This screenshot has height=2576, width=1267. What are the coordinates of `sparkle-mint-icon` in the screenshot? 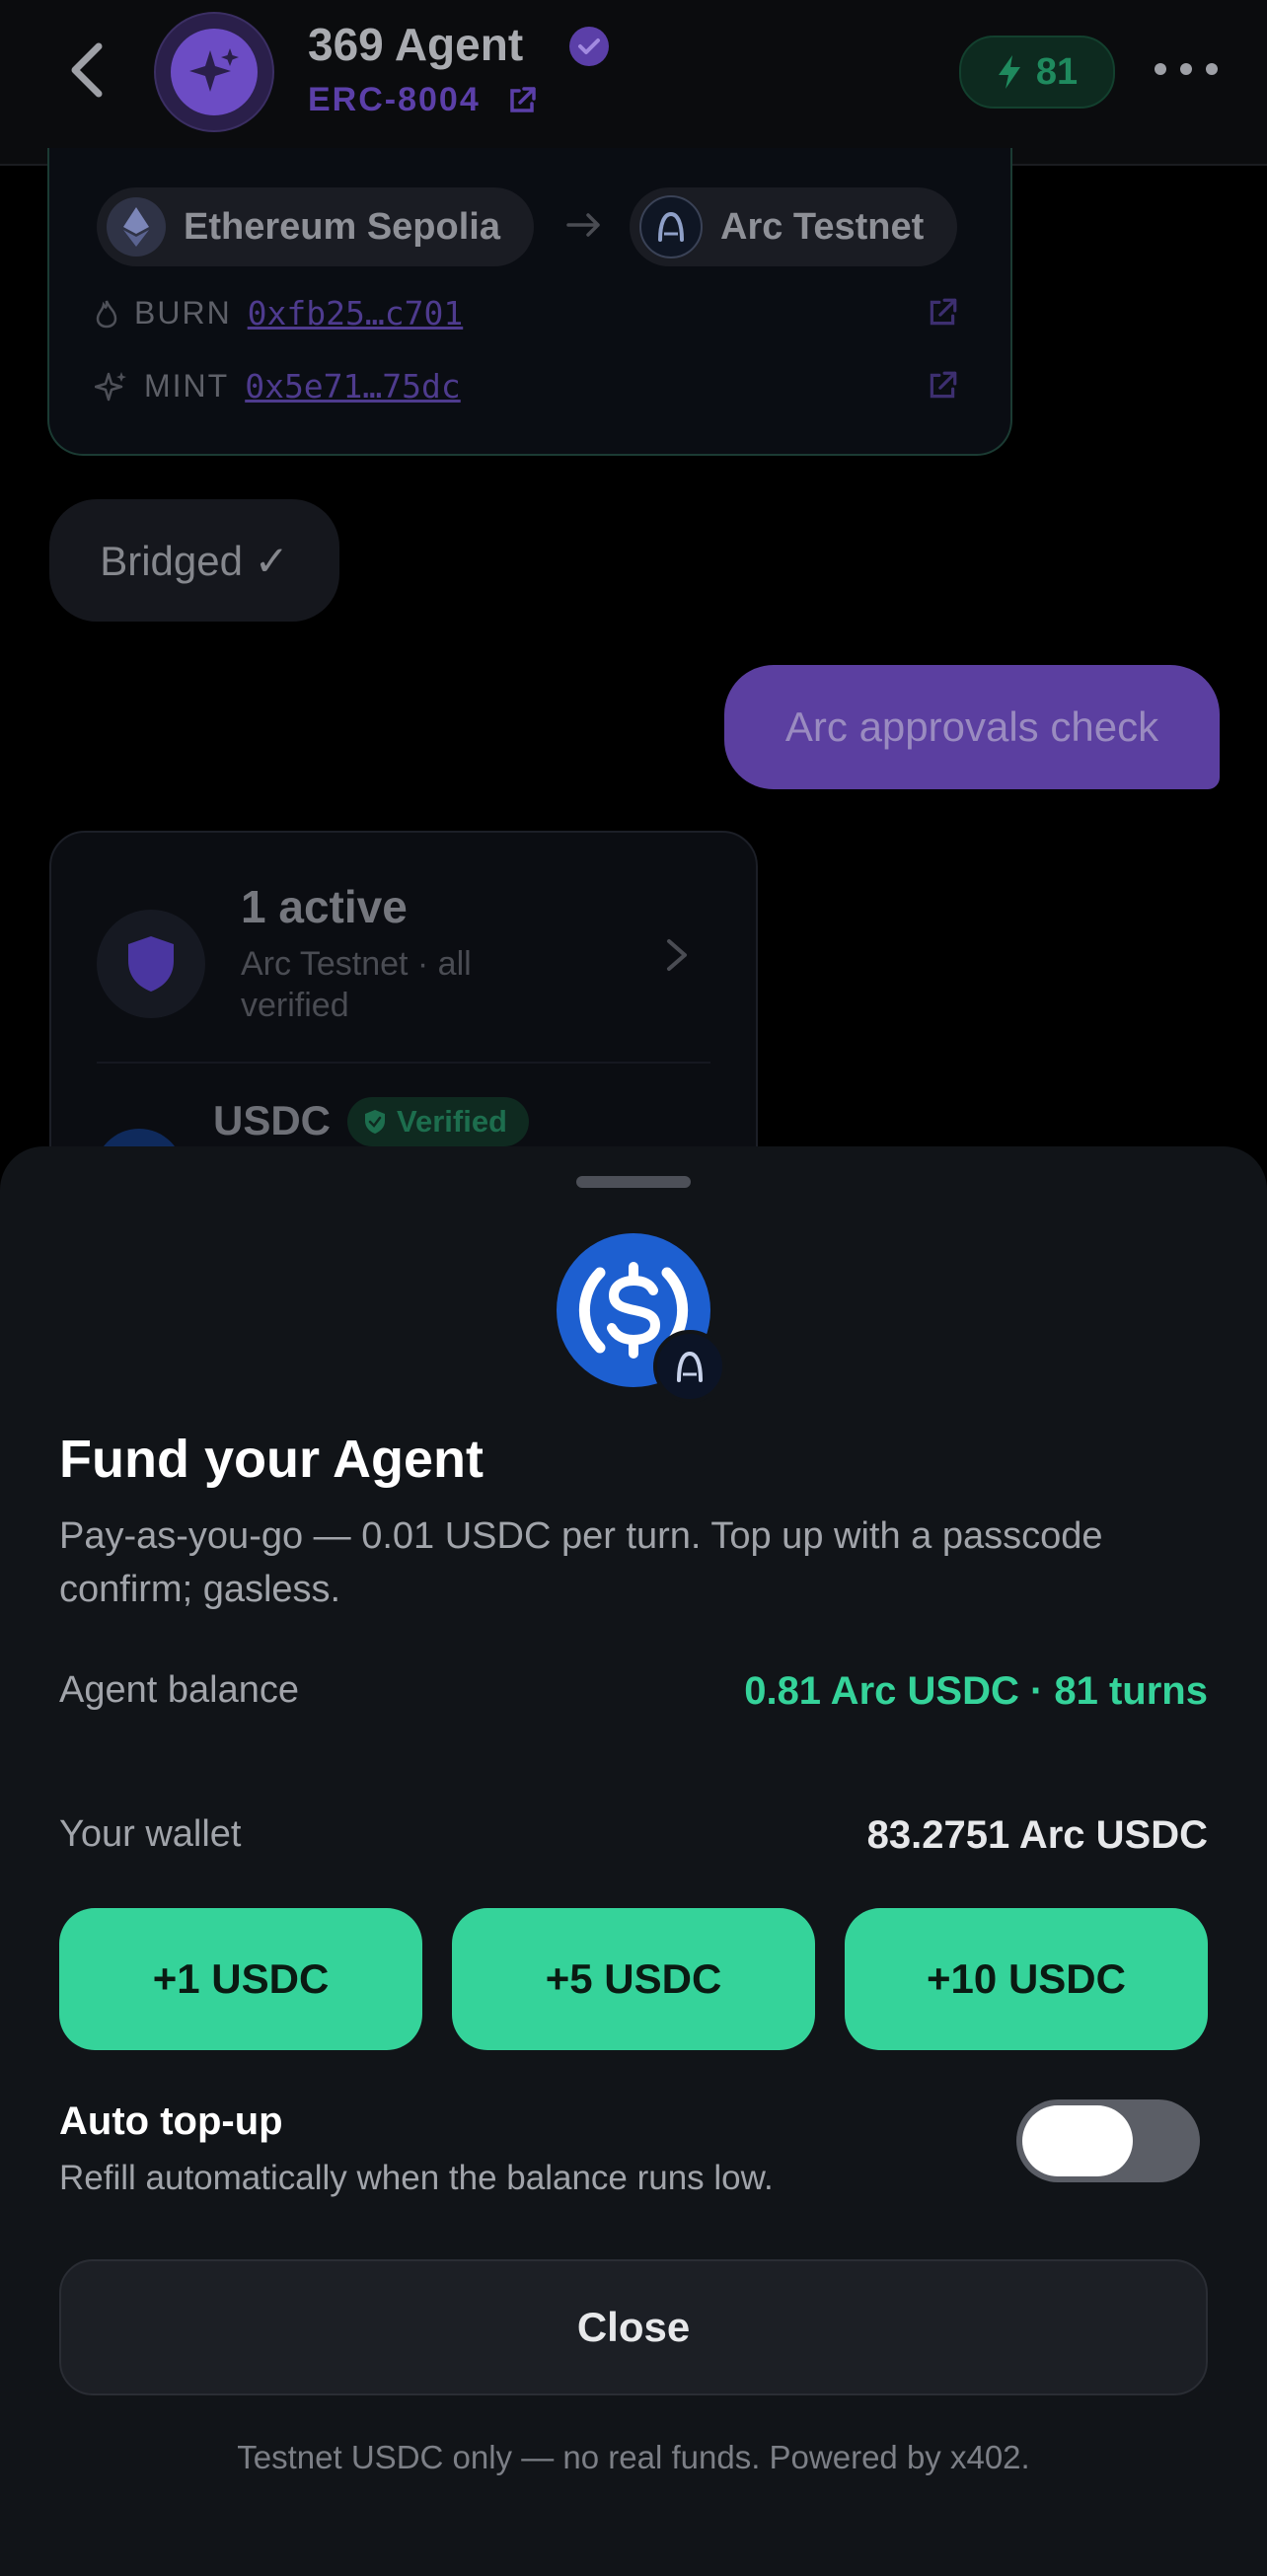 It's located at (110, 386).